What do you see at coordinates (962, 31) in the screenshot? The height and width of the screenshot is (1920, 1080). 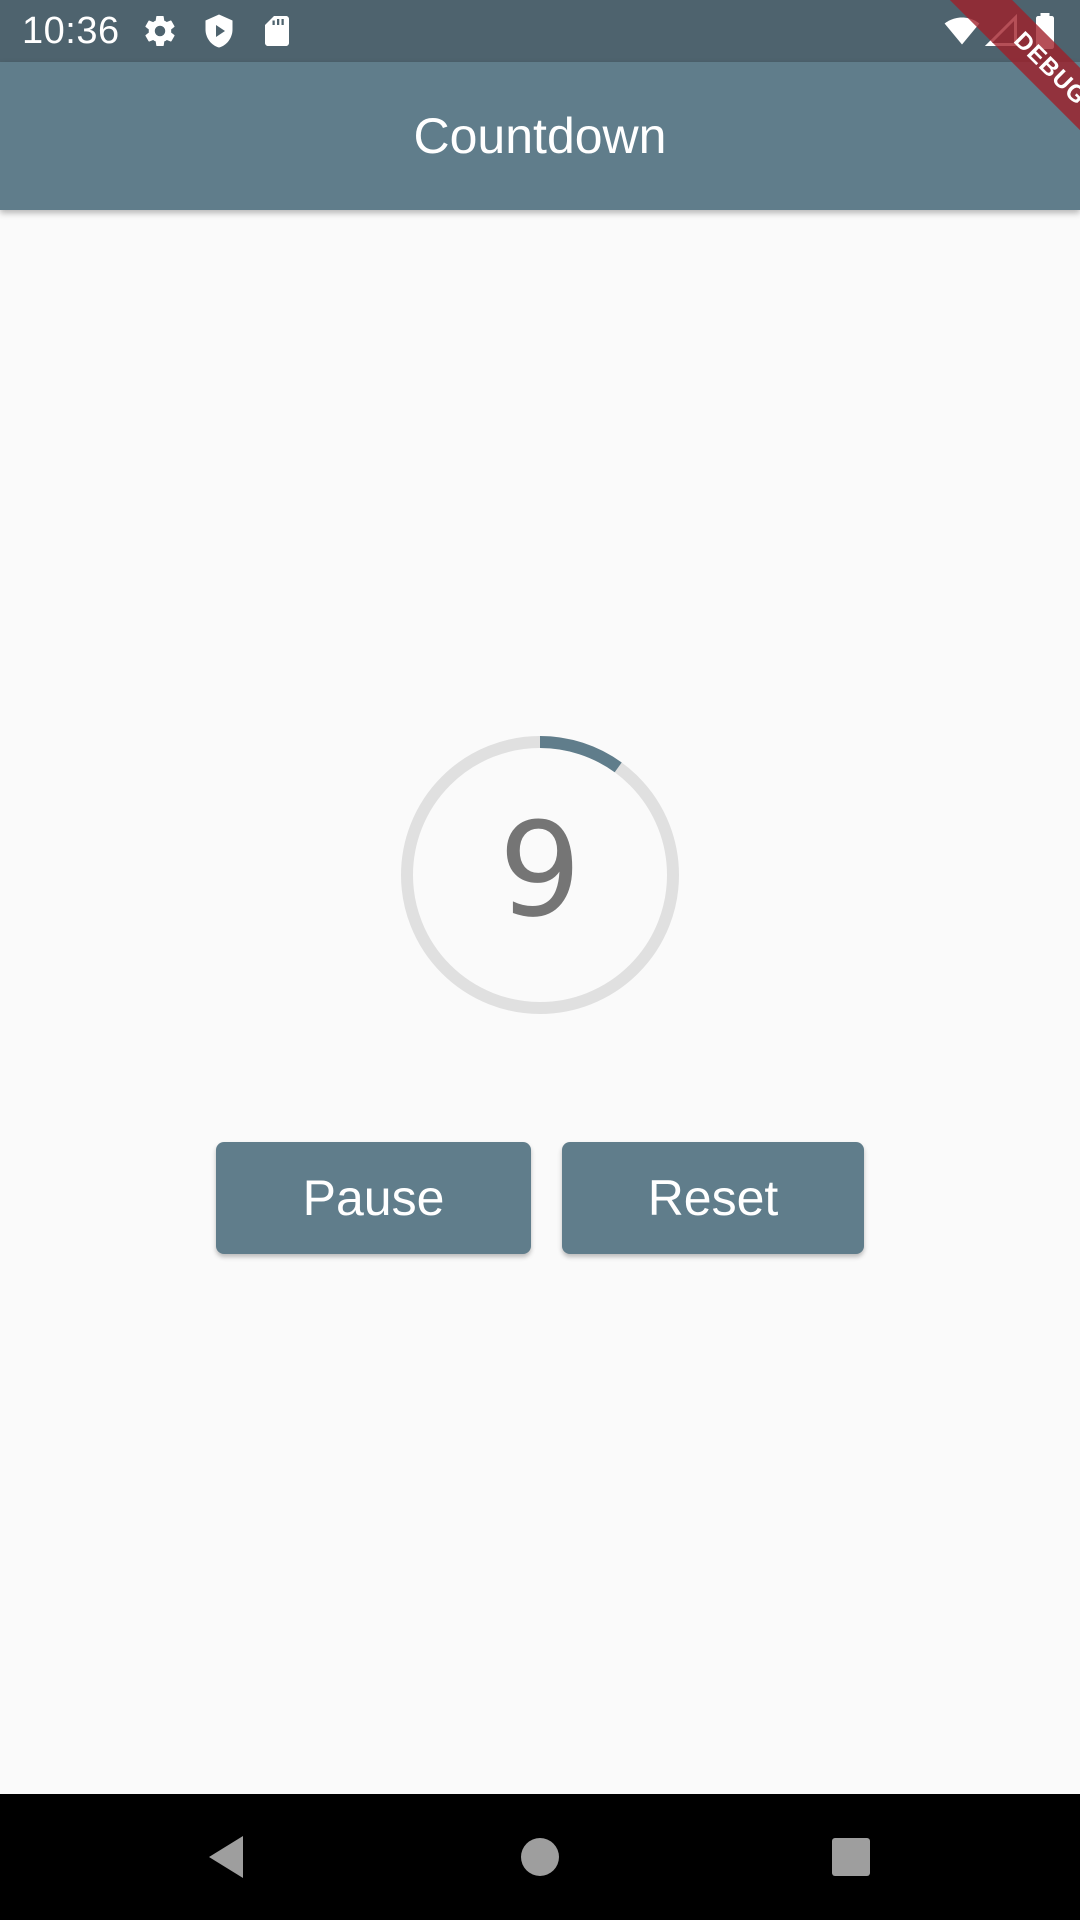 I see `wifi-icon` at bounding box center [962, 31].